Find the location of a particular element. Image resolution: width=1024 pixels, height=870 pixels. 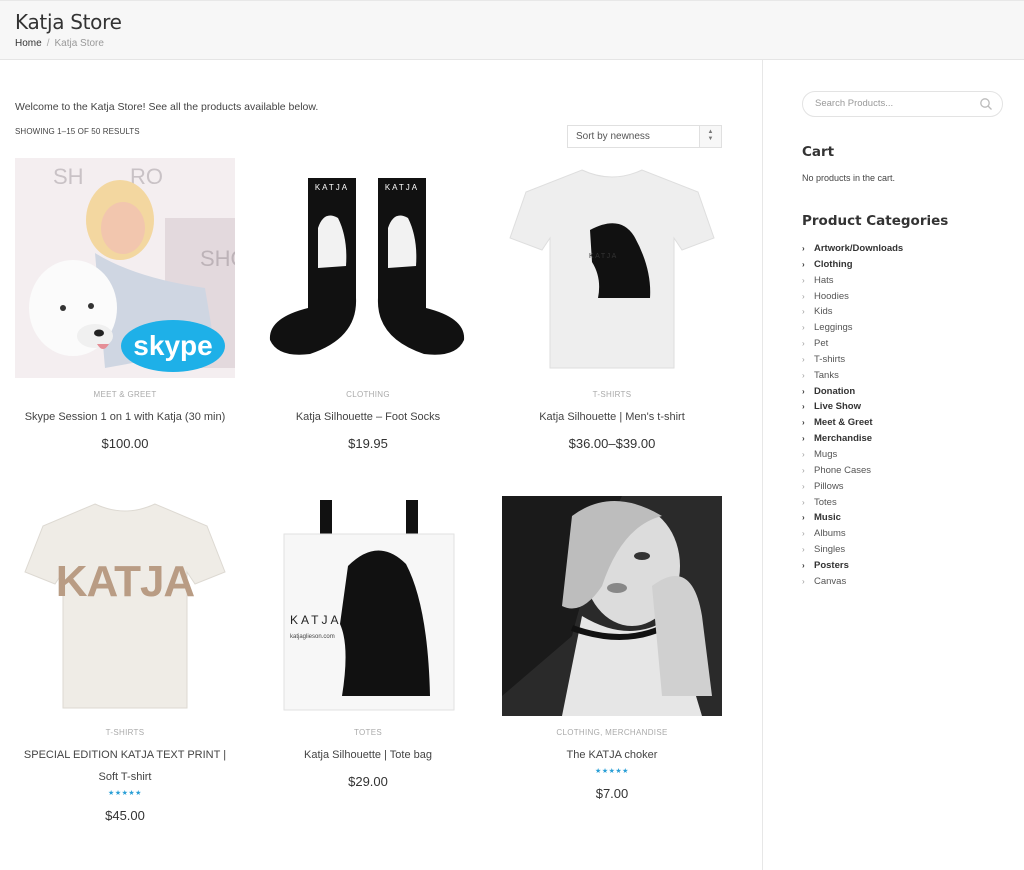

category-item: › Totes is located at coordinates (852, 503).